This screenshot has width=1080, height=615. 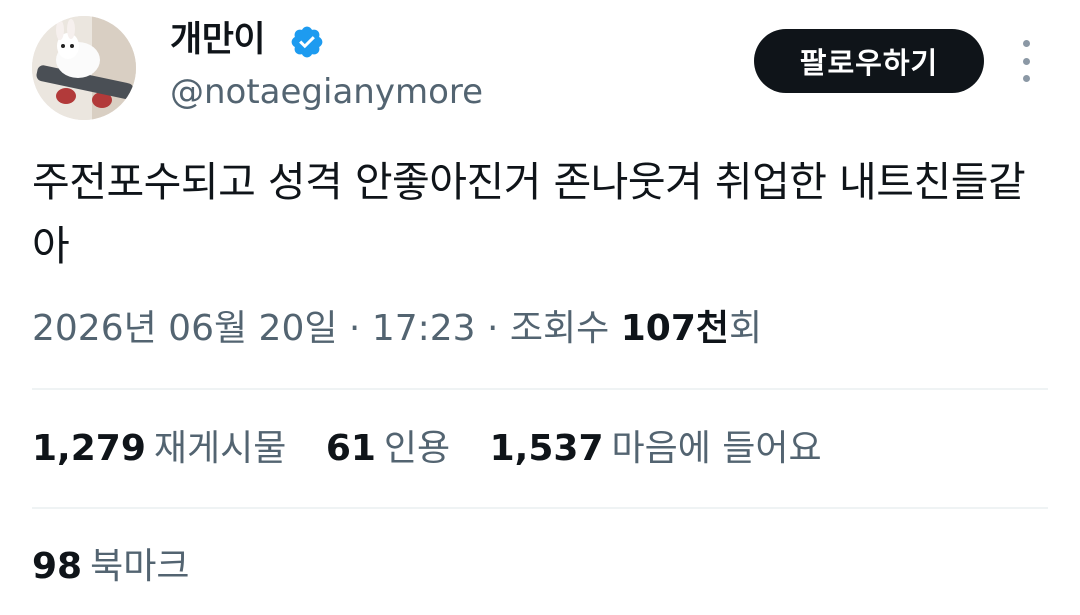 I want to click on views-suffix: 회, so click(x=746, y=328).